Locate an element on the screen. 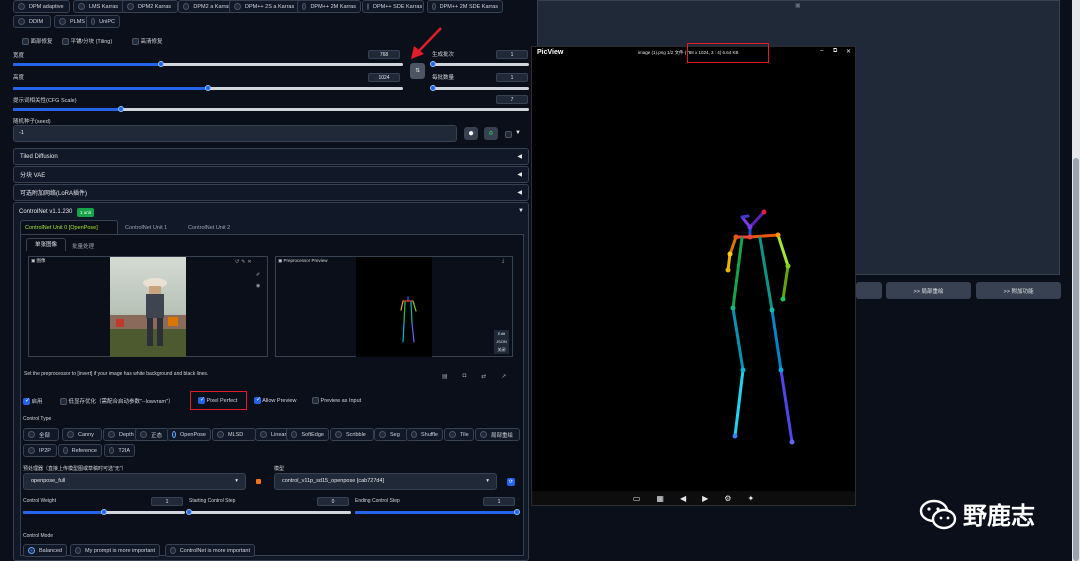  sampler-option-b-2: UniPC is located at coordinates (103, 21).